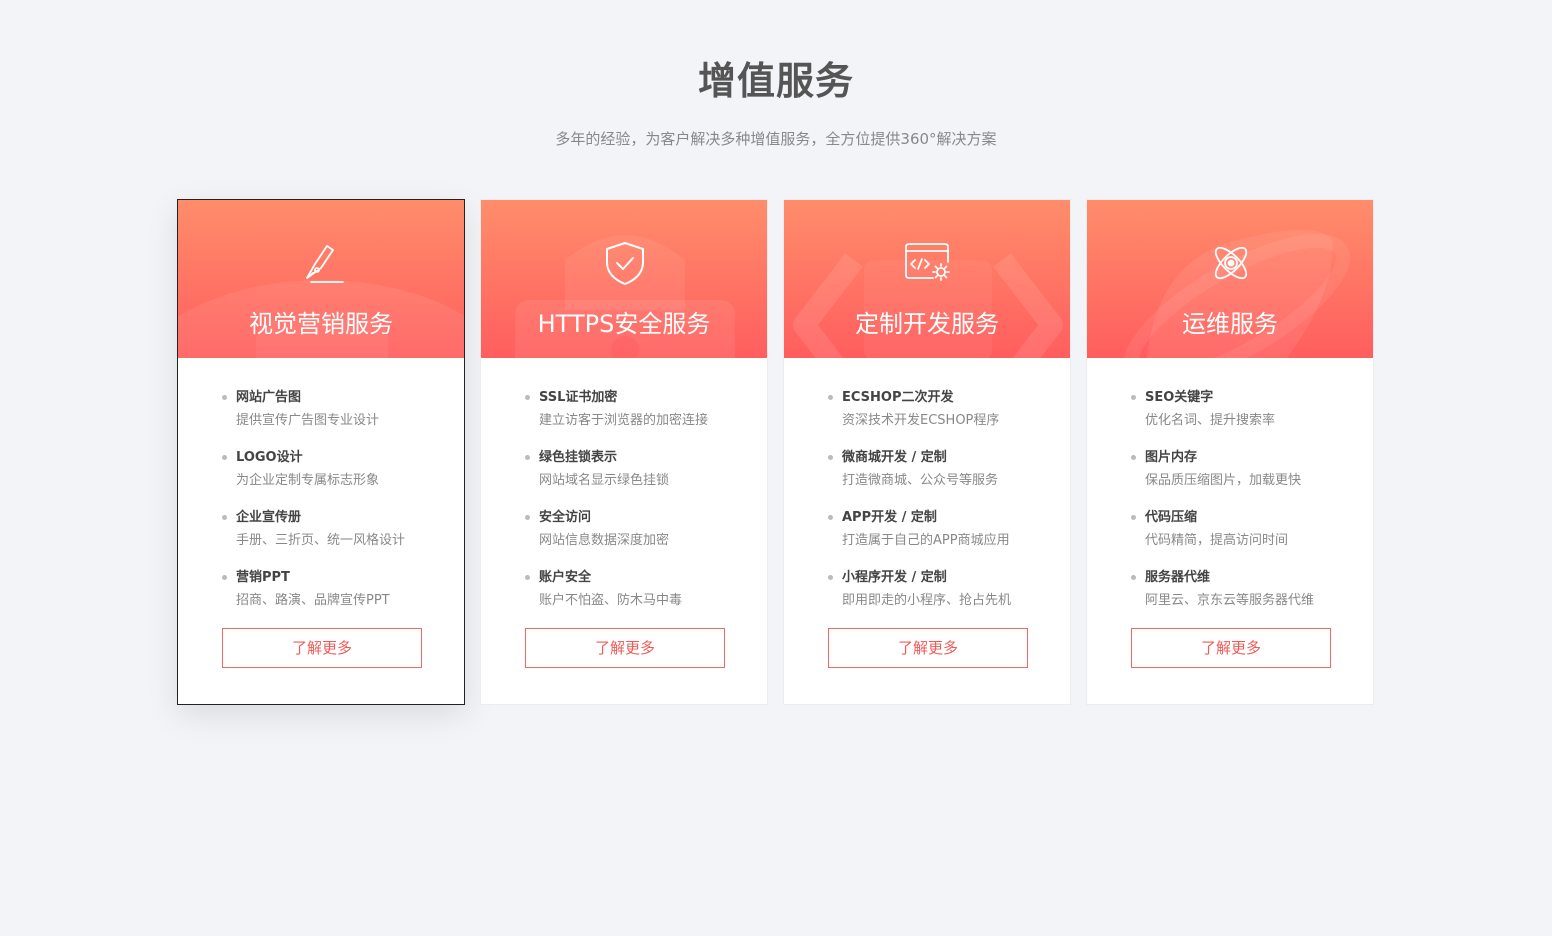 The height and width of the screenshot is (936, 1552). I want to click on feature-desc: 提供宣传广告图专业设计, so click(308, 420).